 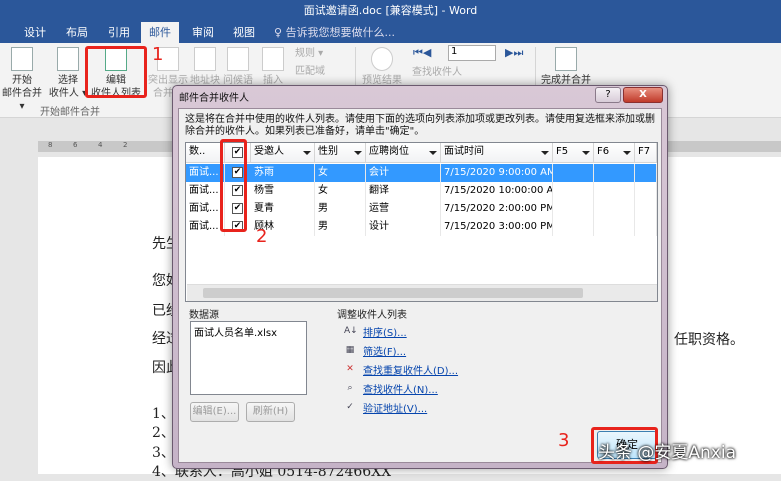 I want to click on label: 开始, so click(x=22, y=80).